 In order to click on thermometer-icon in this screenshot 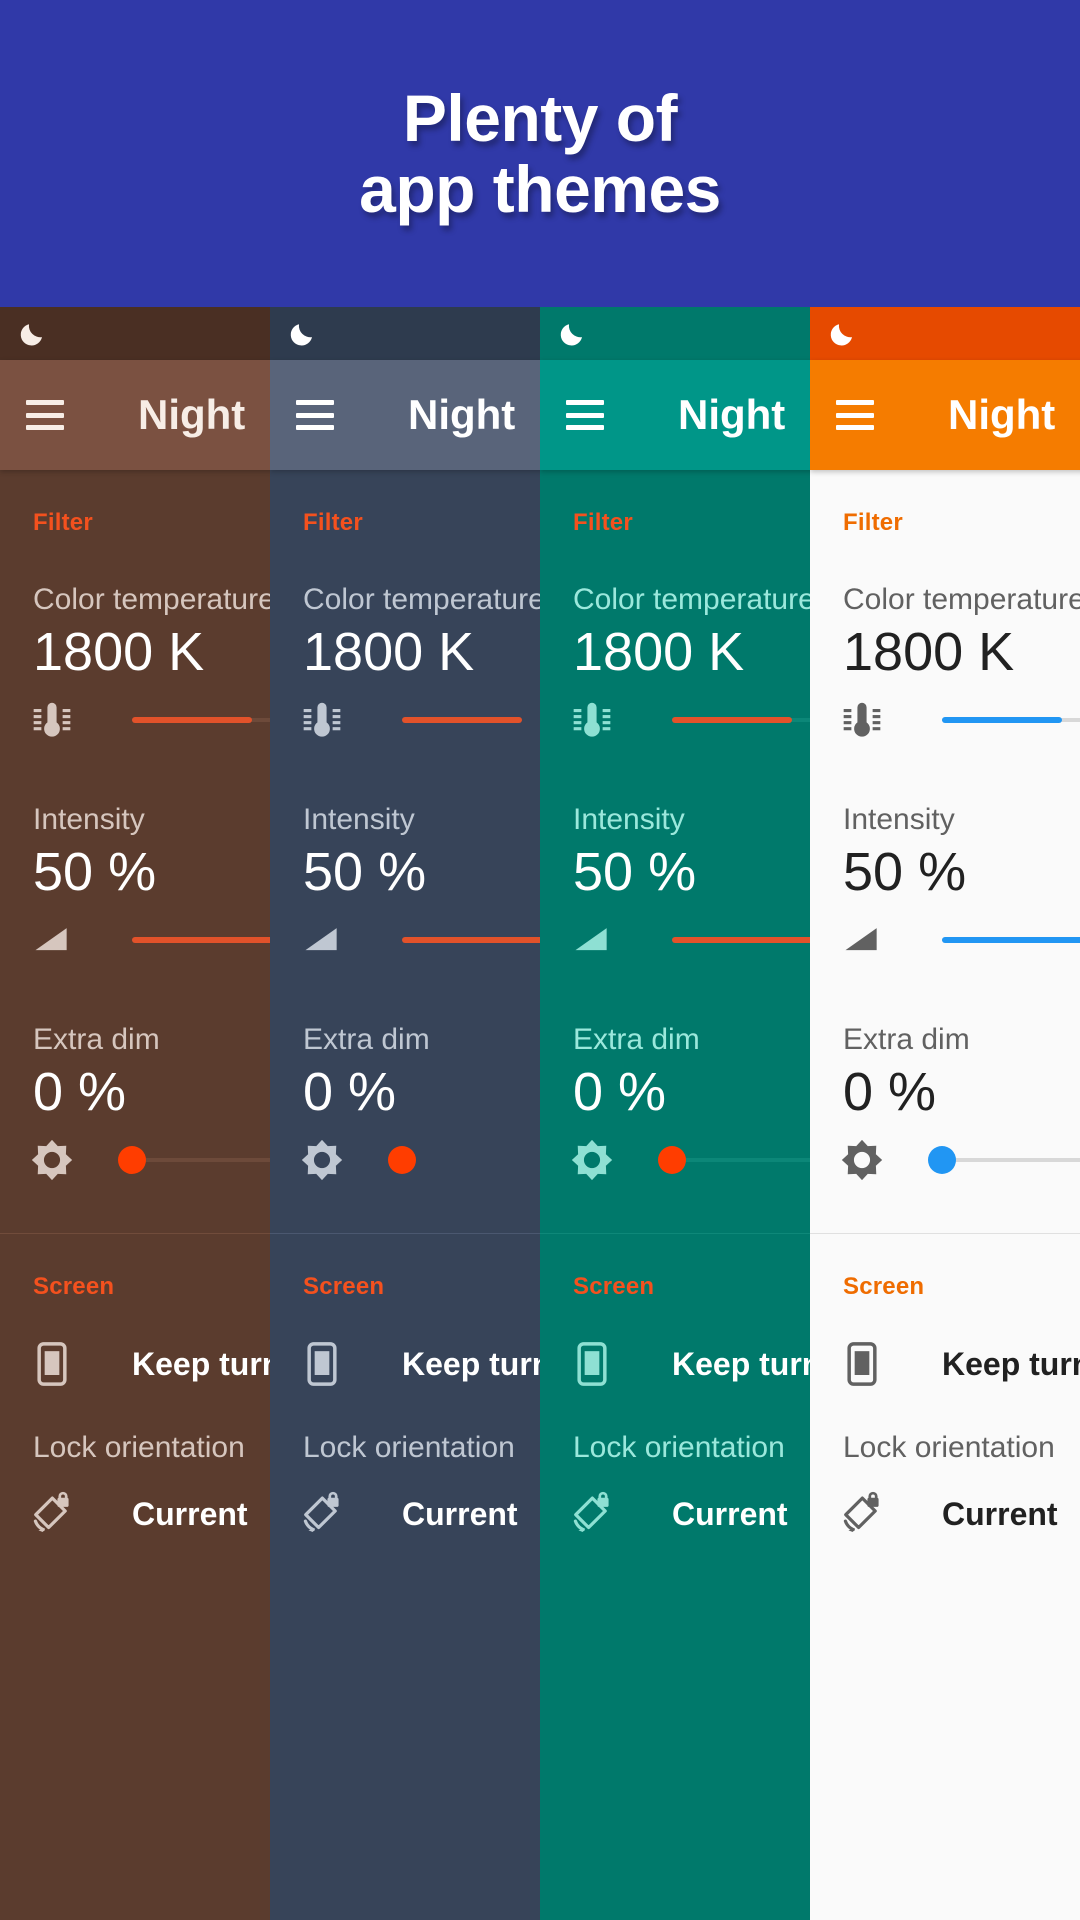, I will do `click(52, 719)`.